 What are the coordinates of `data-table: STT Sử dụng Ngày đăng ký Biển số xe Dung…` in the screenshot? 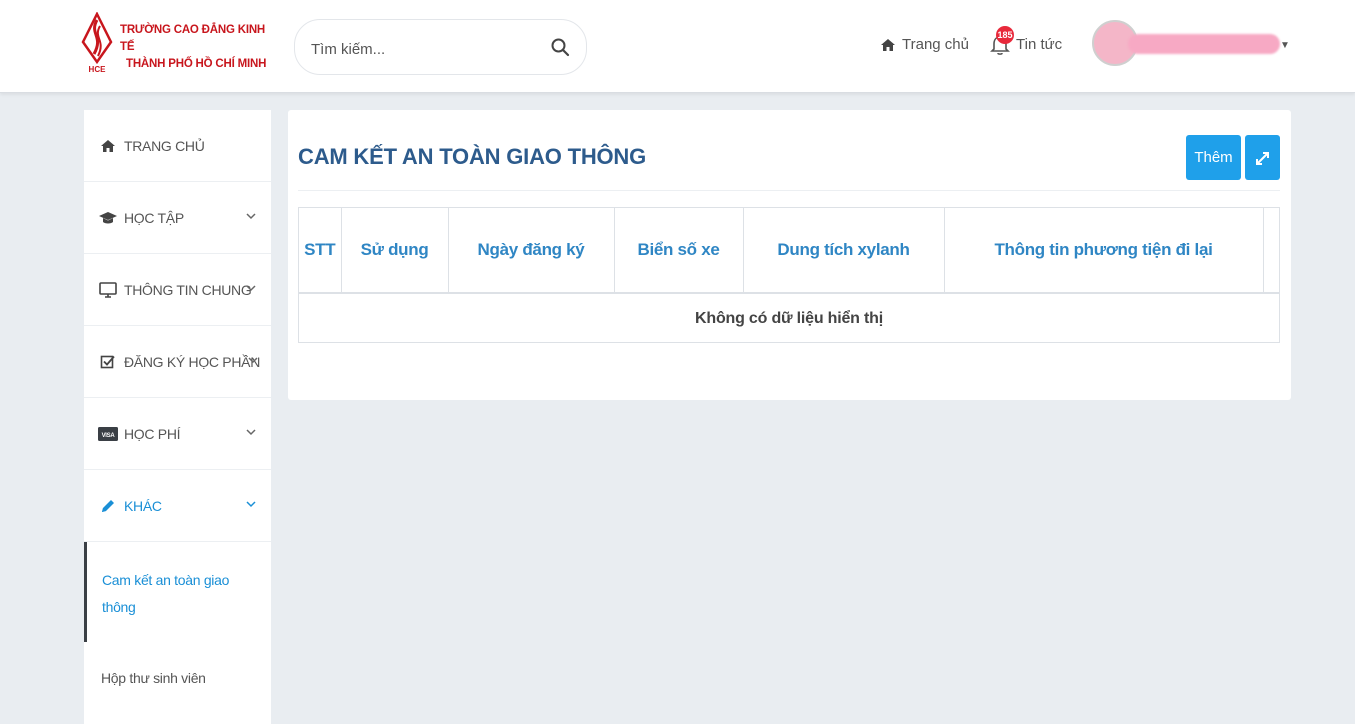 It's located at (789, 275).